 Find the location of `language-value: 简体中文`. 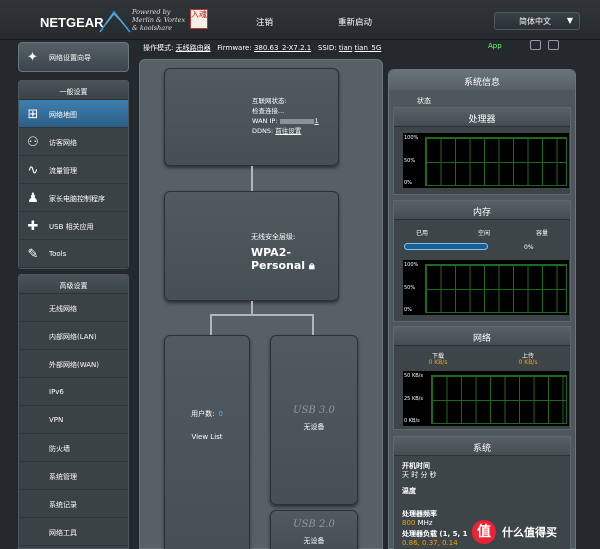

language-value: 简体中文 is located at coordinates (535, 21).